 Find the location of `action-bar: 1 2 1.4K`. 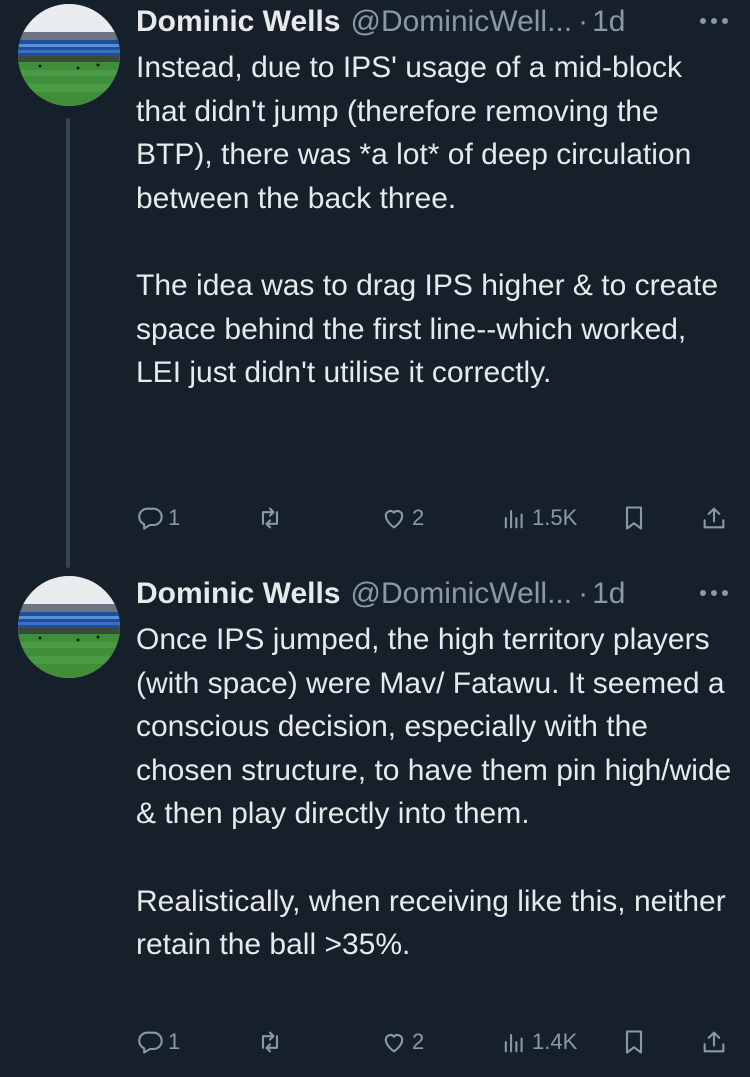

action-bar: 1 2 1.4K is located at coordinates (435, 1042).